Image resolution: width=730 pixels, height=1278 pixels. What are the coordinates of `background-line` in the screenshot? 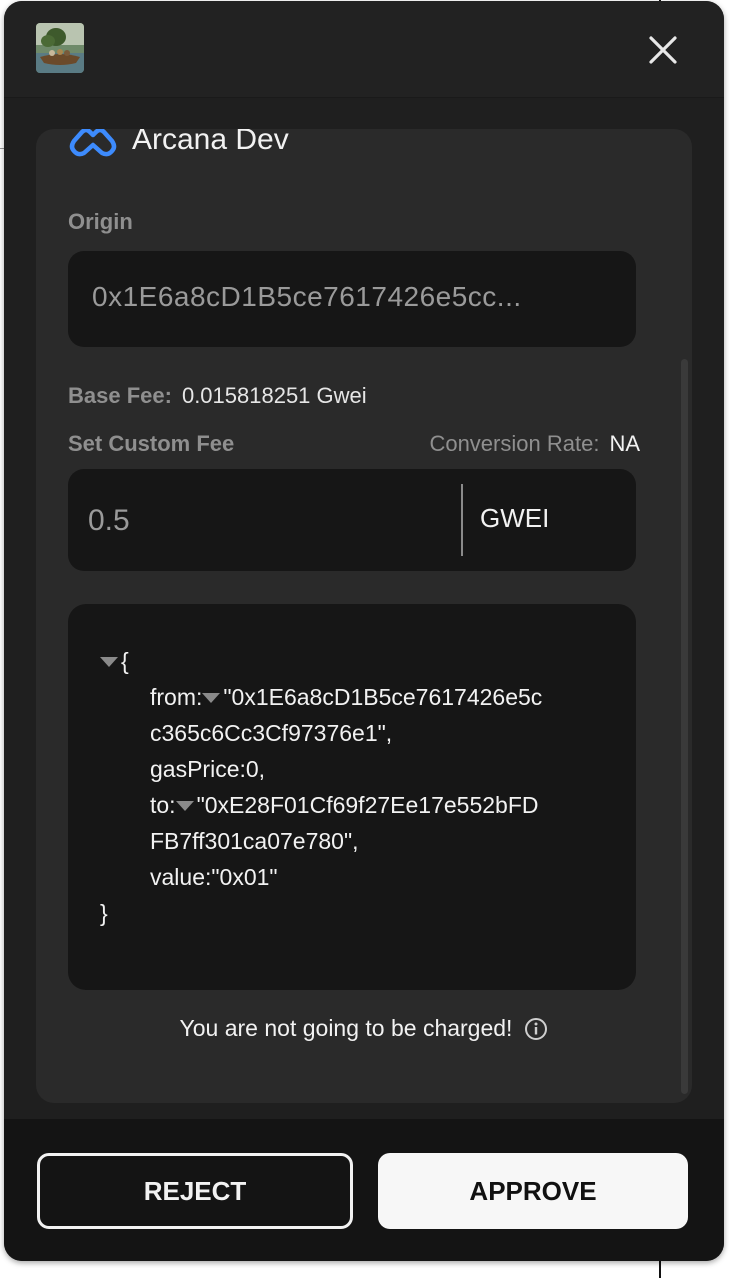 It's located at (660, 1268).